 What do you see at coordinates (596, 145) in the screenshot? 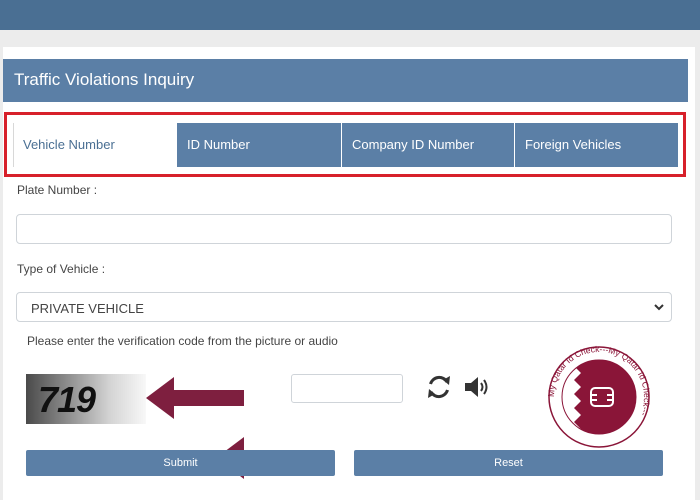
I see `tab-foreign-vehicles: Foreign Vehicles` at bounding box center [596, 145].